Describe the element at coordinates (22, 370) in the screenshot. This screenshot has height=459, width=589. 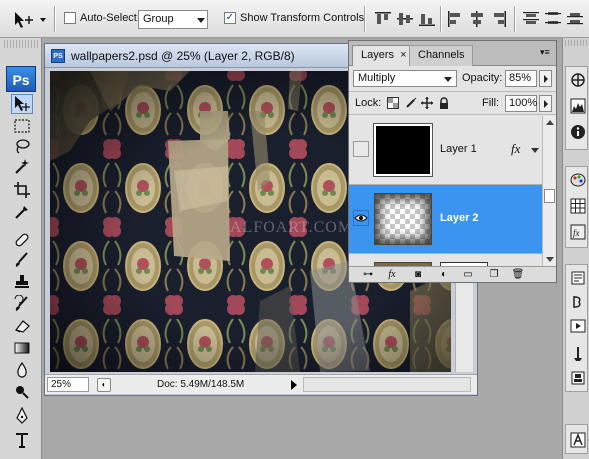
I see `blur-tool-button` at that location.